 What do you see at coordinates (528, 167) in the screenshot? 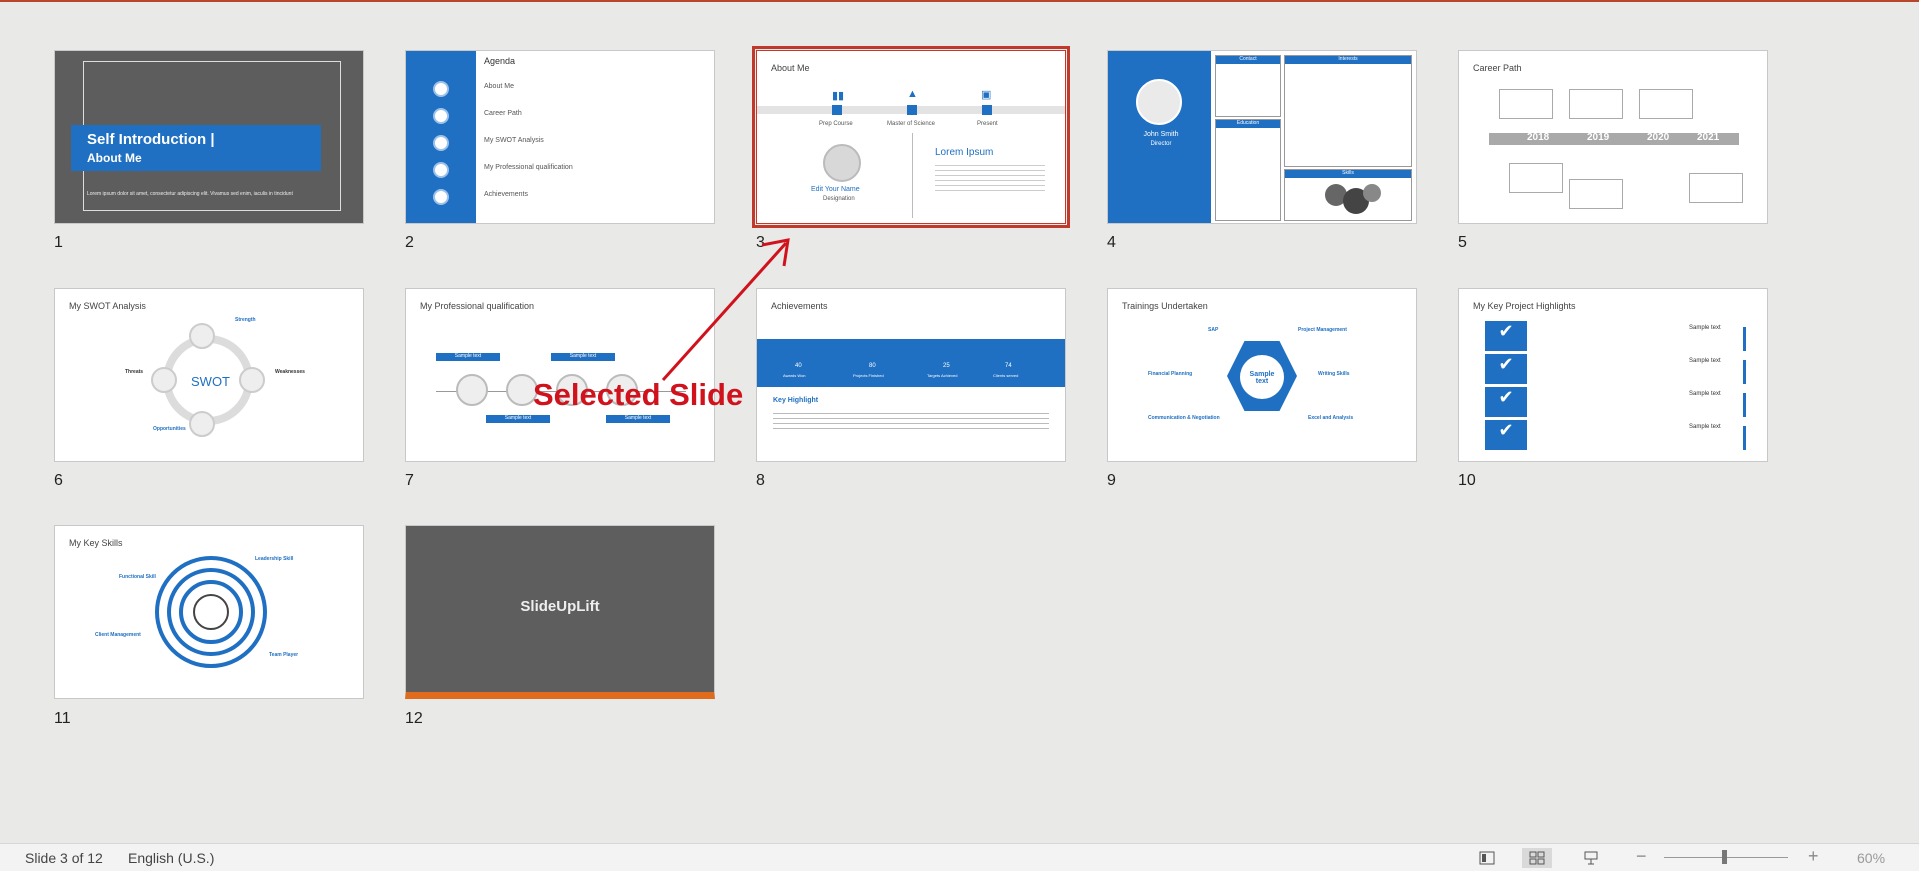
I see `agenda-item: My Professional qualification` at bounding box center [528, 167].